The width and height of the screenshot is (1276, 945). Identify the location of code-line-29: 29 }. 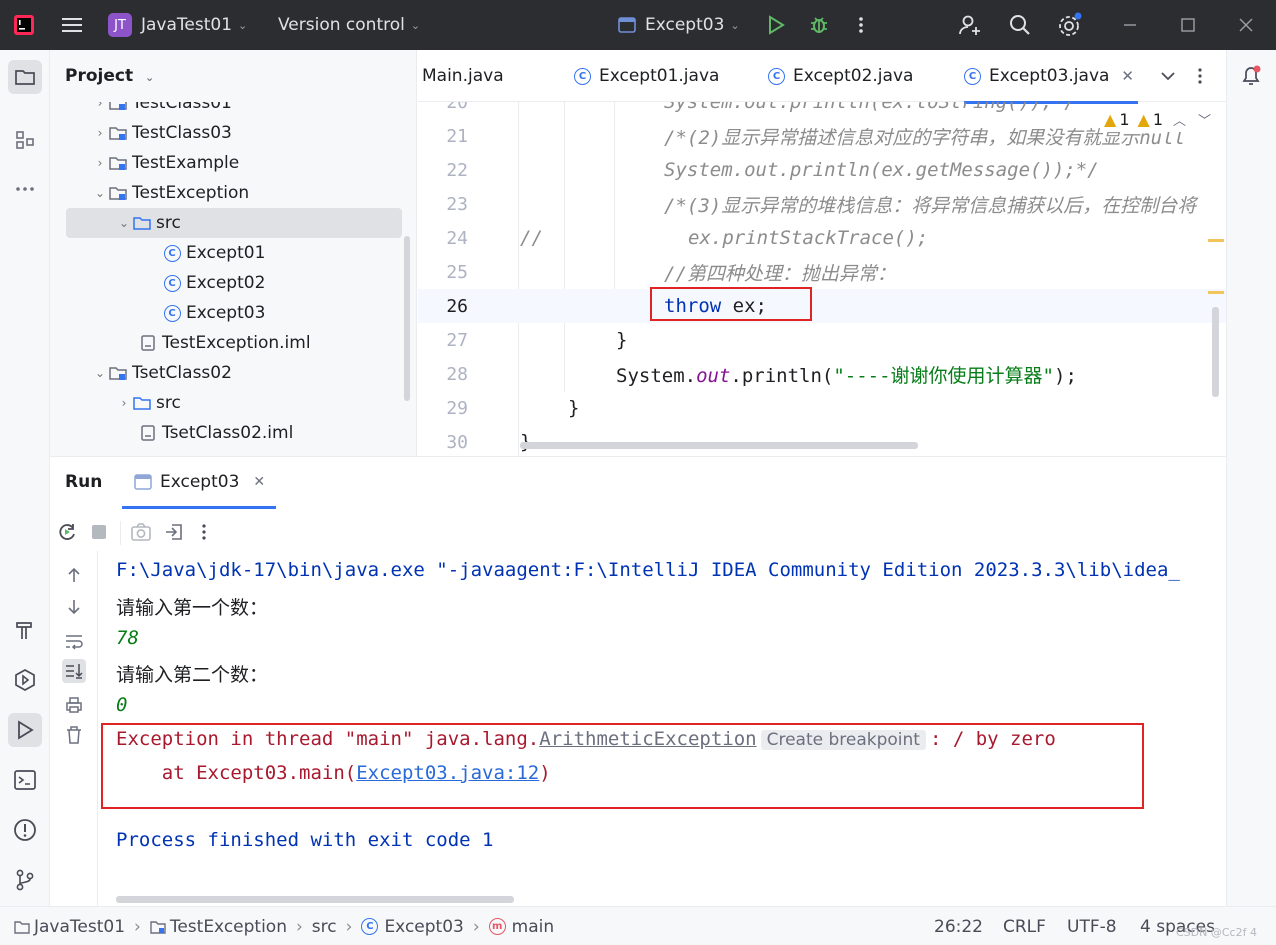
(818, 408).